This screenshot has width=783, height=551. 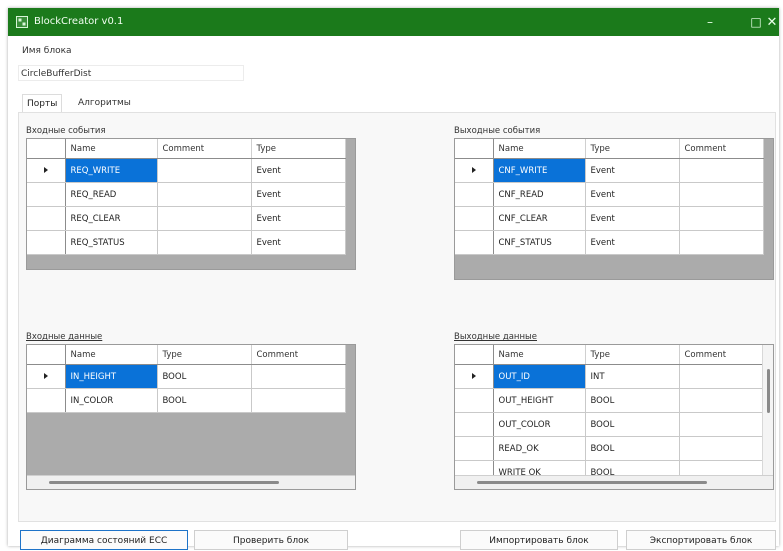 I want to click on table-row: CNF_CLEAR Event, so click(x=609, y=218).